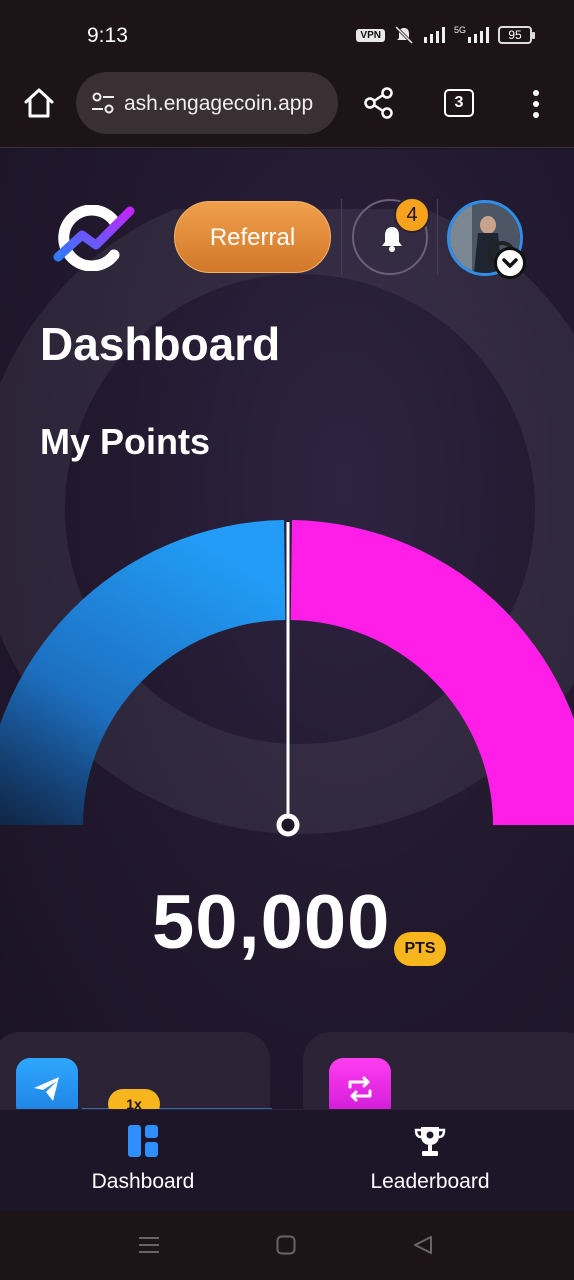 Image resolution: width=574 pixels, height=1280 pixels. I want to click on network-type: 5G, so click(459, 30).